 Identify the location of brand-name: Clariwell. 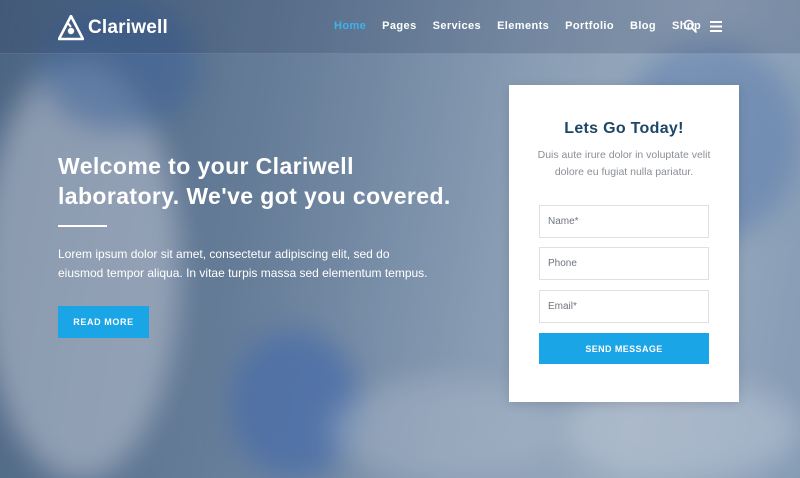
(128, 27).